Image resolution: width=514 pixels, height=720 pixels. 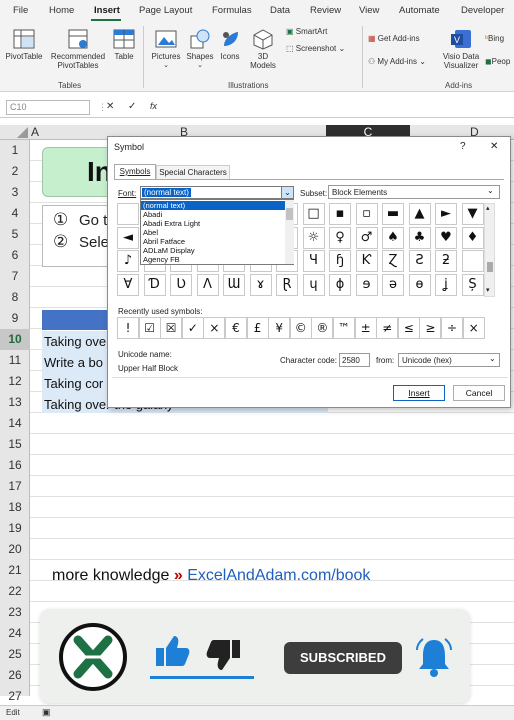 What do you see at coordinates (446, 237) in the screenshot?
I see `symbol-cell: ♥` at bounding box center [446, 237].